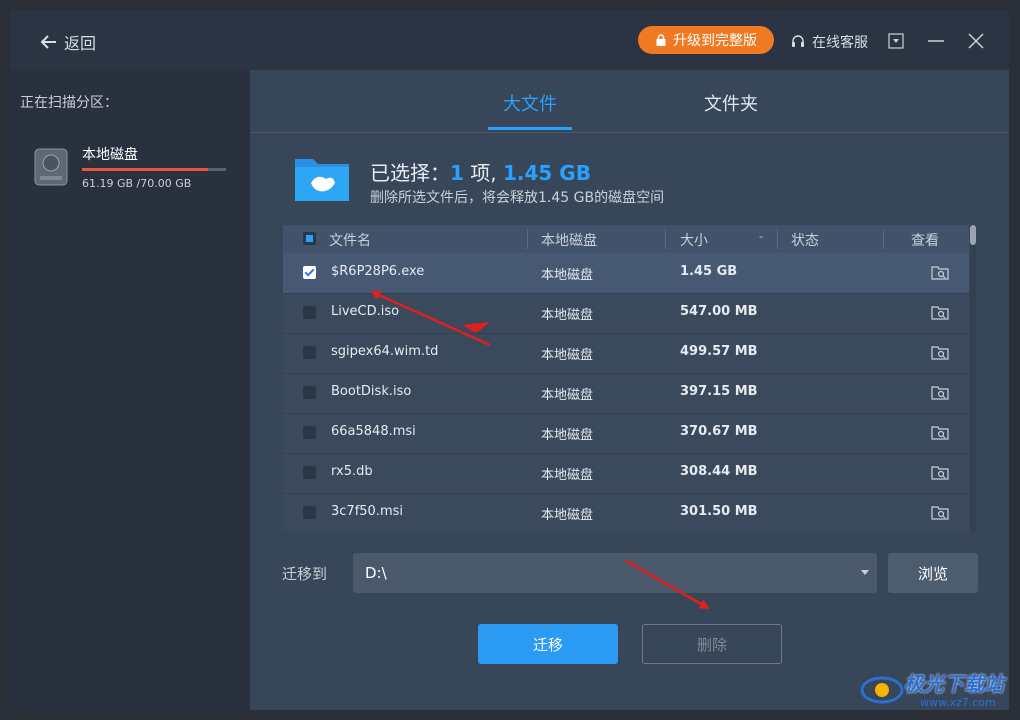 The height and width of the screenshot is (720, 1020). I want to click on disk-usage-bar, so click(154, 169).